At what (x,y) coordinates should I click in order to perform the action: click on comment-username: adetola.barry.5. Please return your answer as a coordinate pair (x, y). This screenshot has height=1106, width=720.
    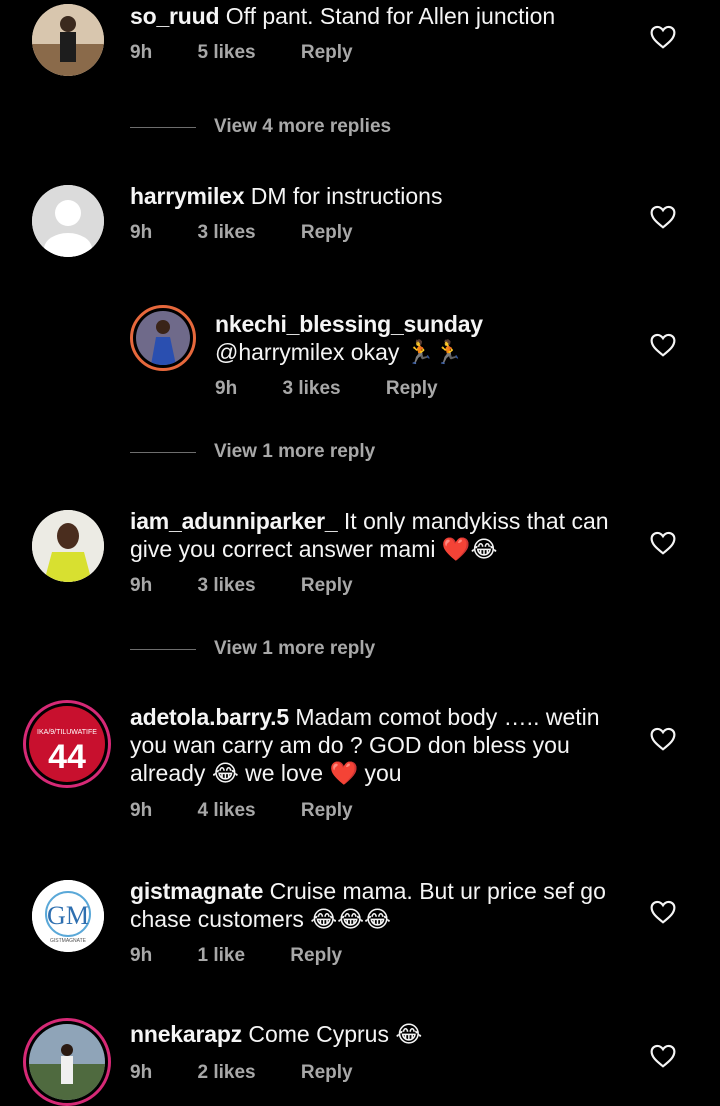
    Looking at the image, I should click on (209, 717).